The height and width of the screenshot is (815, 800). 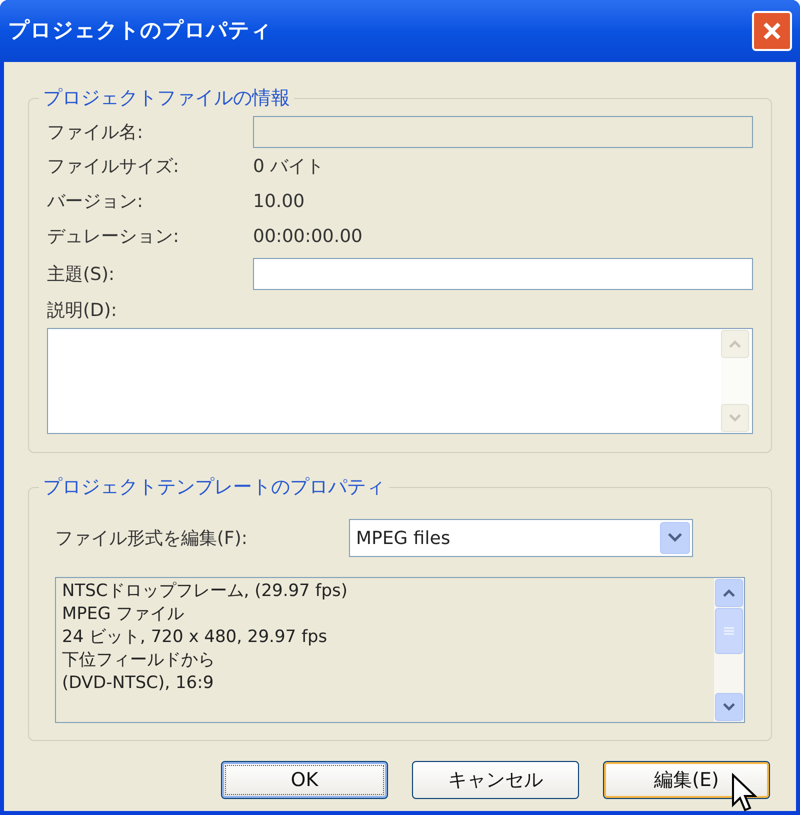 What do you see at coordinates (686, 780) in the screenshot?
I see `dialog-button: 編集(E)` at bounding box center [686, 780].